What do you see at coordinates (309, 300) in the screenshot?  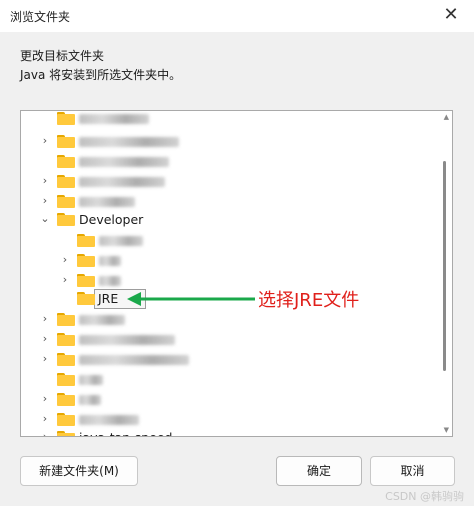 I see `annotation-text: 选择JRE文件` at bounding box center [309, 300].